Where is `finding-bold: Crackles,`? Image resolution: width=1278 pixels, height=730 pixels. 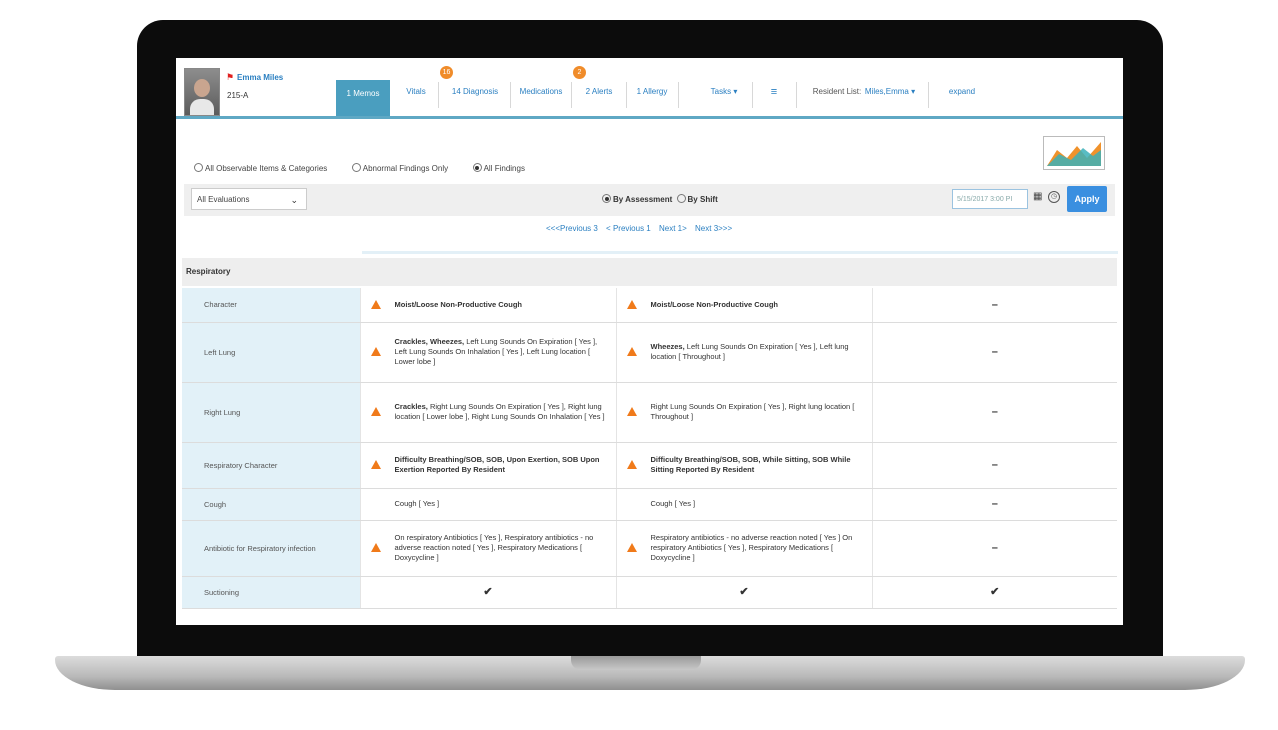
finding-bold: Crackles, is located at coordinates (411, 406).